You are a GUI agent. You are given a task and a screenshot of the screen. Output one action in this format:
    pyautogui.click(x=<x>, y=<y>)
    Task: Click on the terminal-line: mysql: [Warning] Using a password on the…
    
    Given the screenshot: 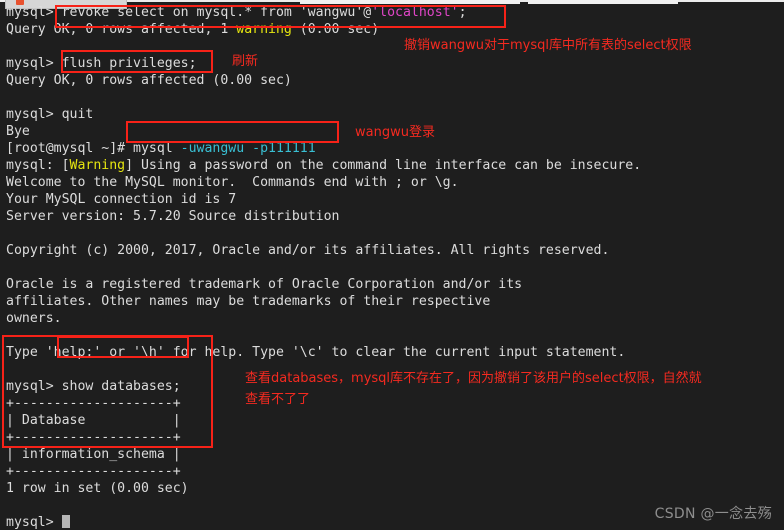 What is the action you would take?
    pyautogui.click(x=392, y=165)
    